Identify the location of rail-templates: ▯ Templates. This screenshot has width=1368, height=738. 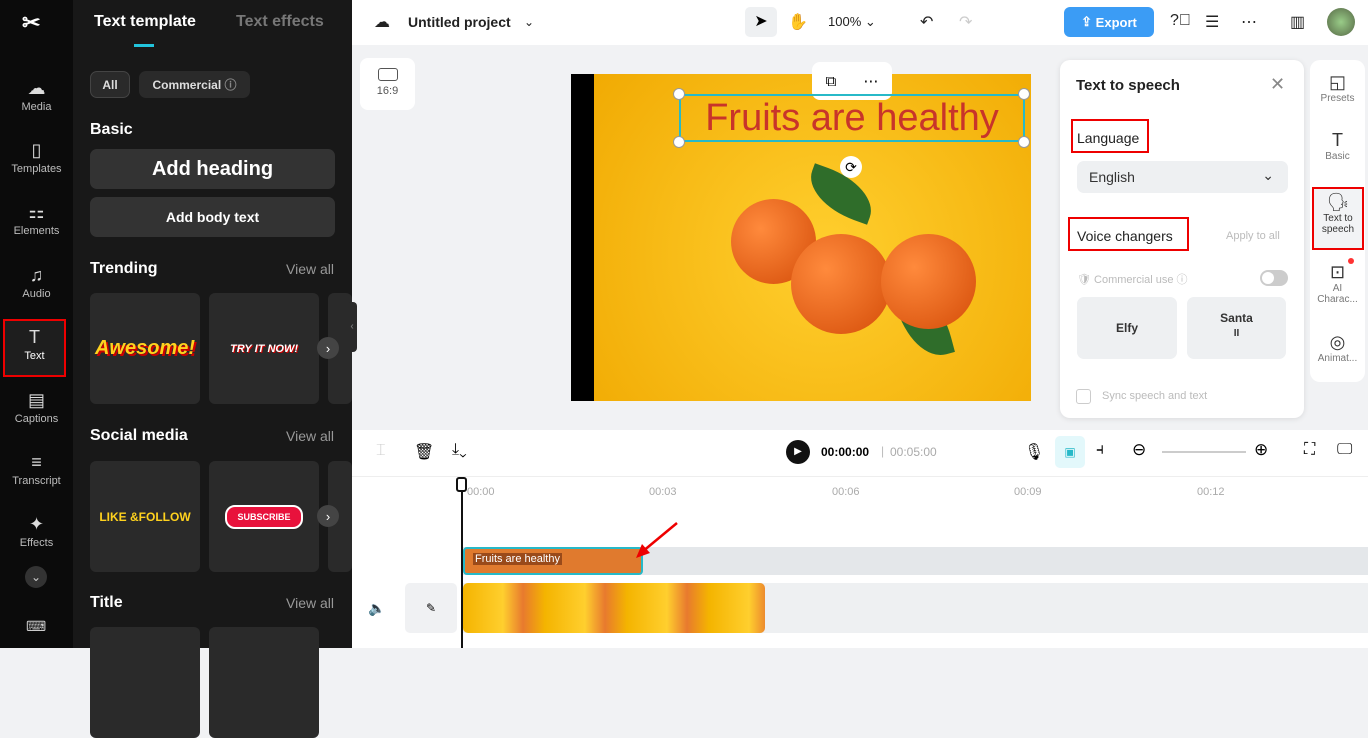
(36, 157).